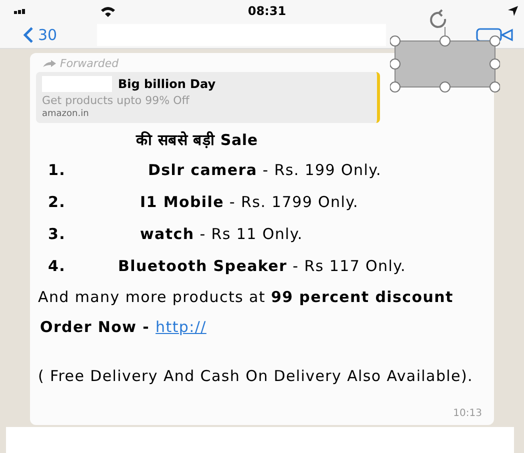 This screenshot has width=524, height=453. I want to click on back-button: 30, so click(40, 35).